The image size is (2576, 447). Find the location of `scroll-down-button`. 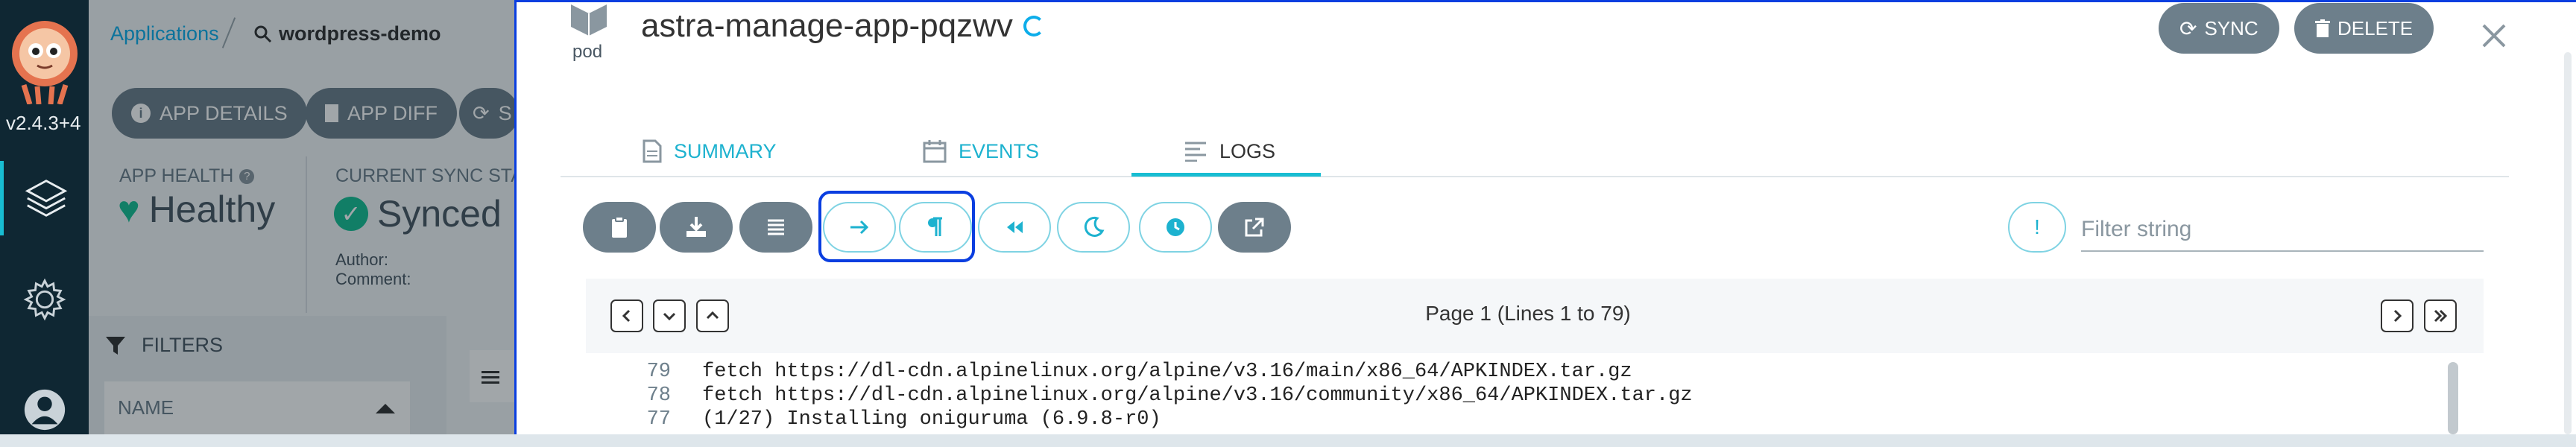

scroll-down-button is located at coordinates (669, 315).